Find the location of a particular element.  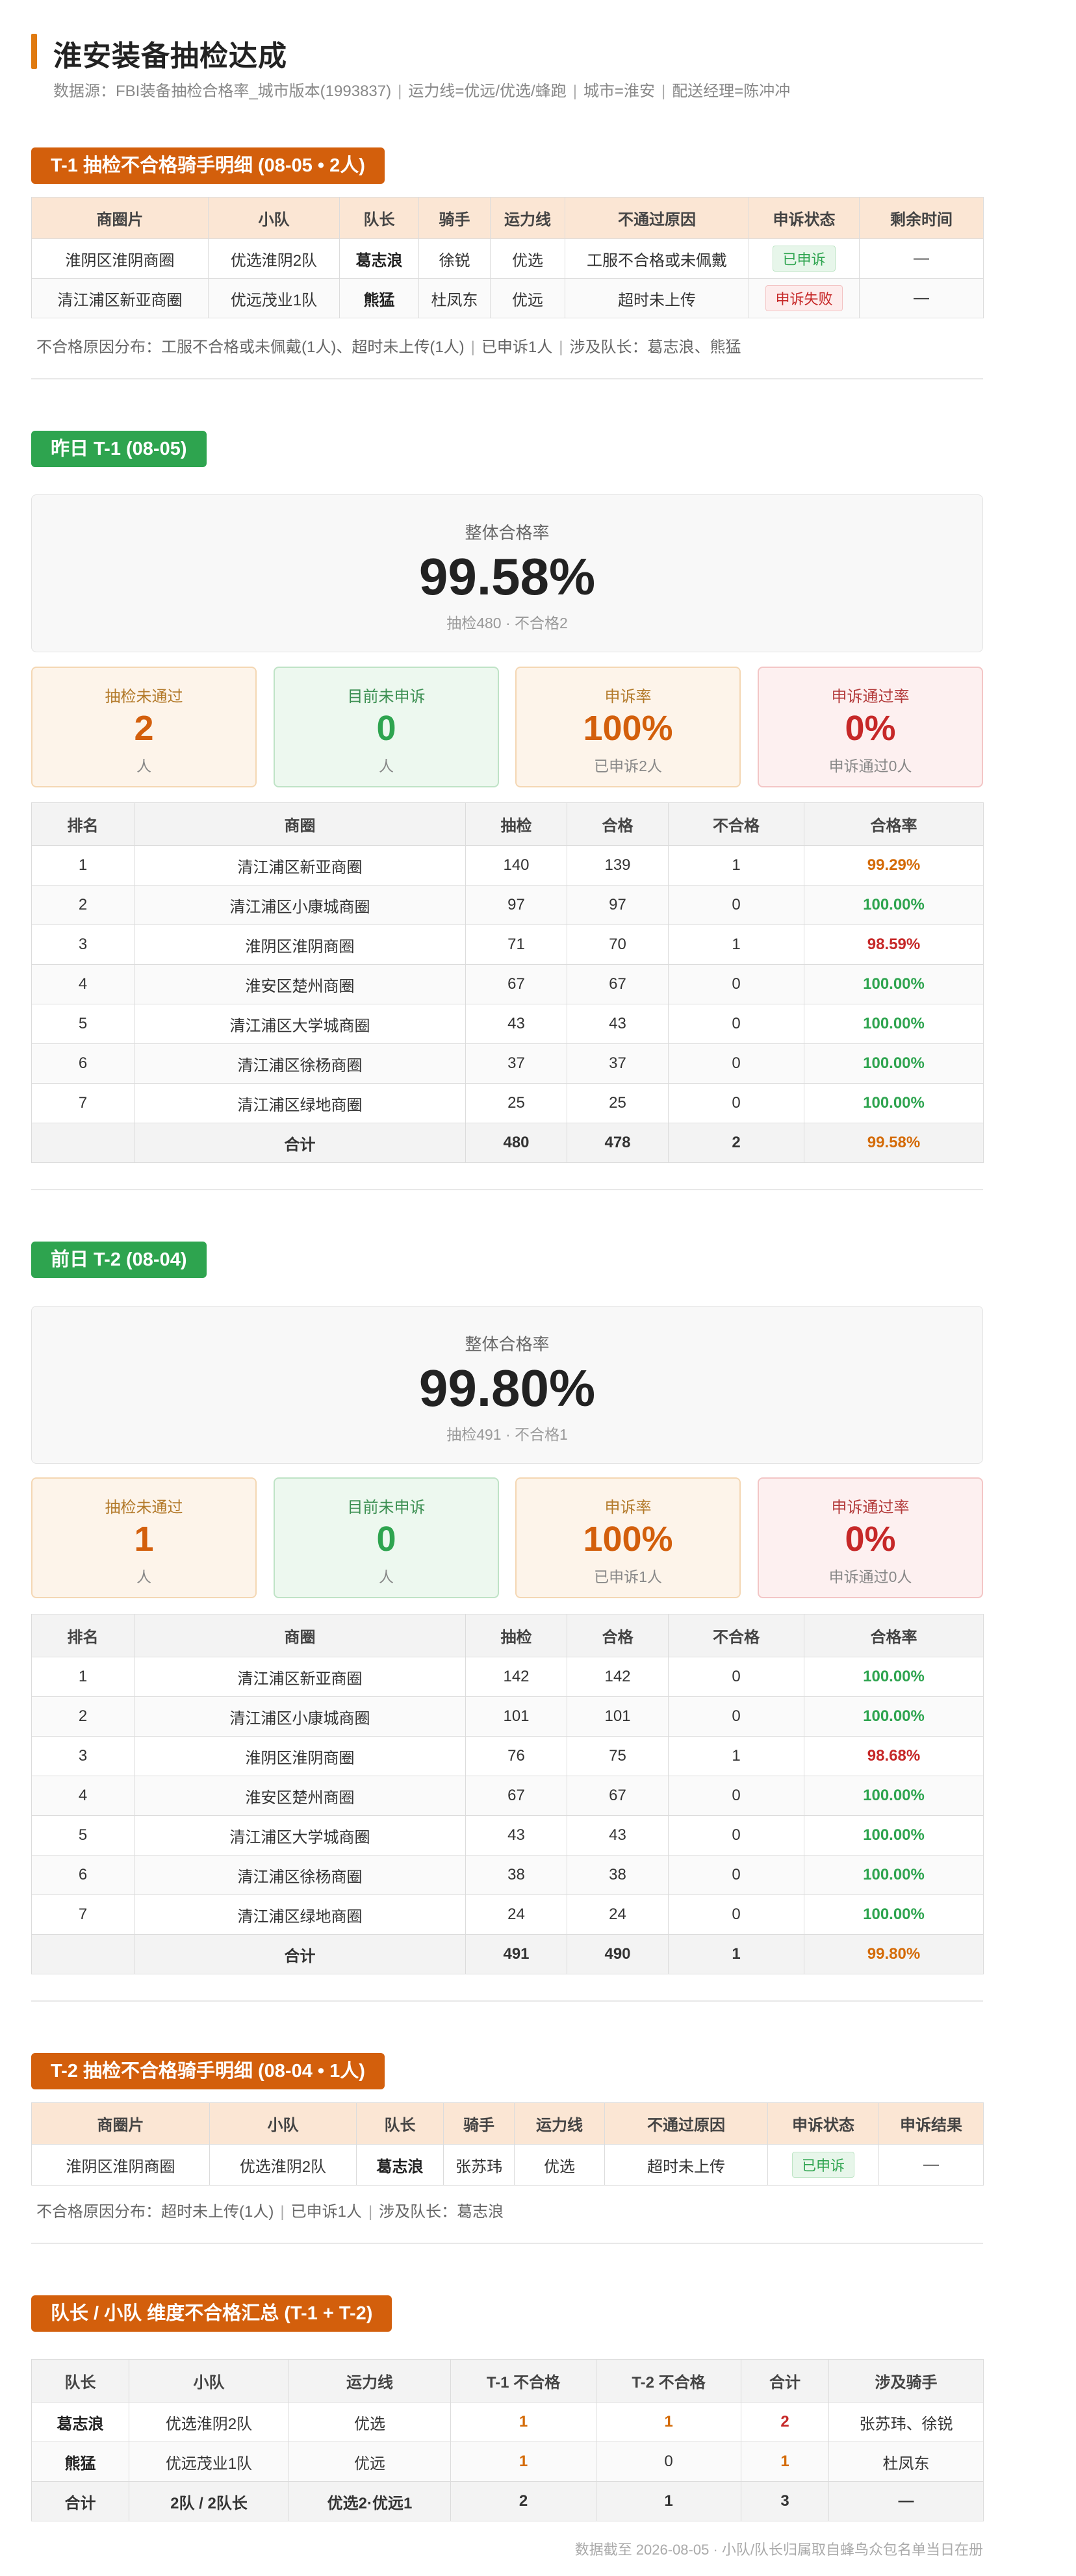

section-divider is located at coordinates (507, 1189).